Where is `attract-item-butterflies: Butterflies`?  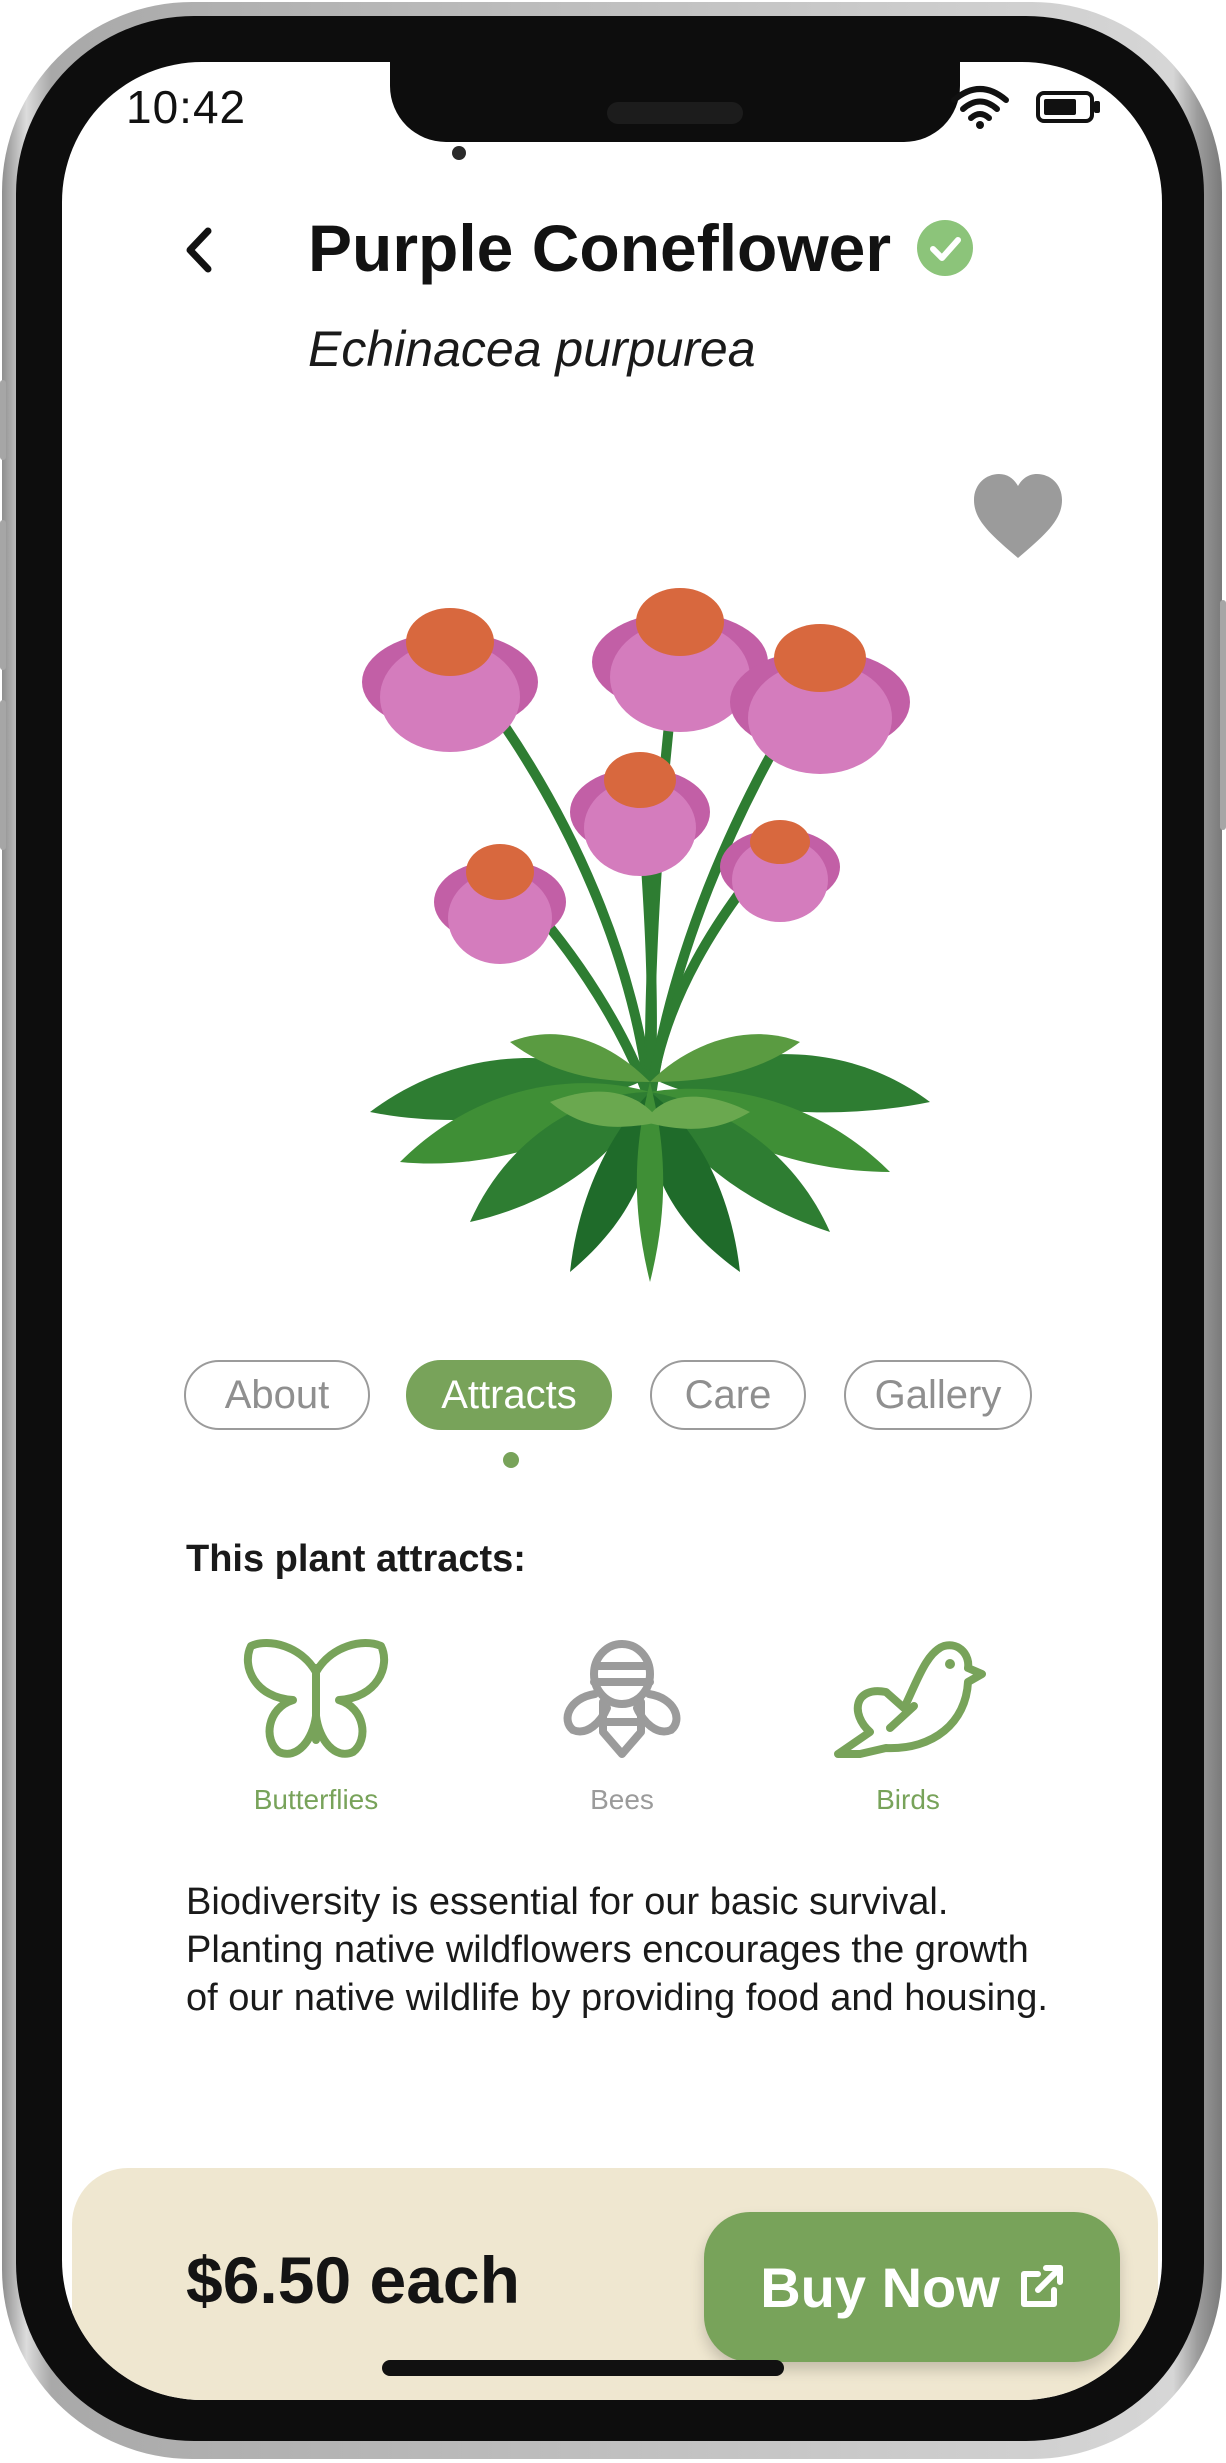
attract-item-butterflies: Butterflies is located at coordinates (316, 1726).